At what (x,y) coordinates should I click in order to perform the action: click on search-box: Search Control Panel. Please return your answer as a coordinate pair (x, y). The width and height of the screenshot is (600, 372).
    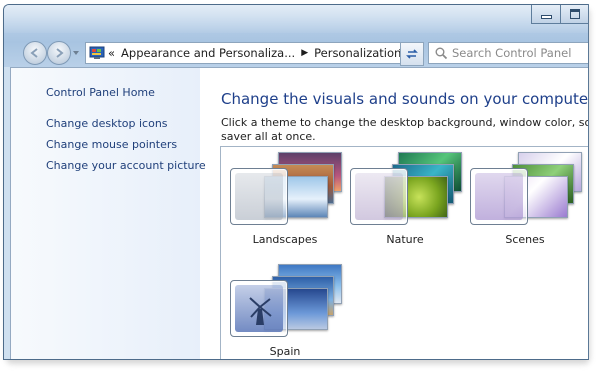
    Looking at the image, I should click on (508, 53).